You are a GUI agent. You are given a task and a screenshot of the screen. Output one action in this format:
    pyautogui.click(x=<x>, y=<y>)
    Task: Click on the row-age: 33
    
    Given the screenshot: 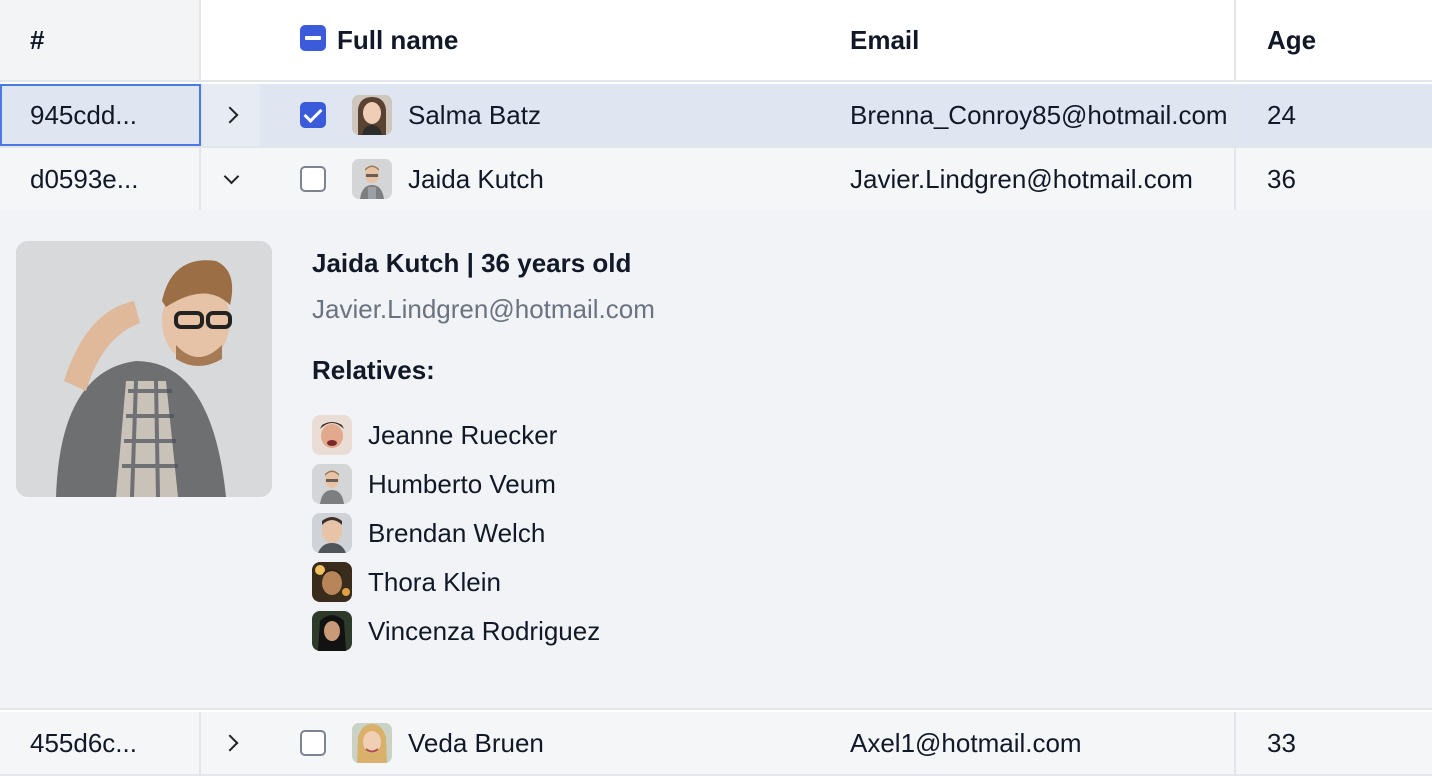 What is the action you would take?
    pyautogui.click(x=1281, y=742)
    